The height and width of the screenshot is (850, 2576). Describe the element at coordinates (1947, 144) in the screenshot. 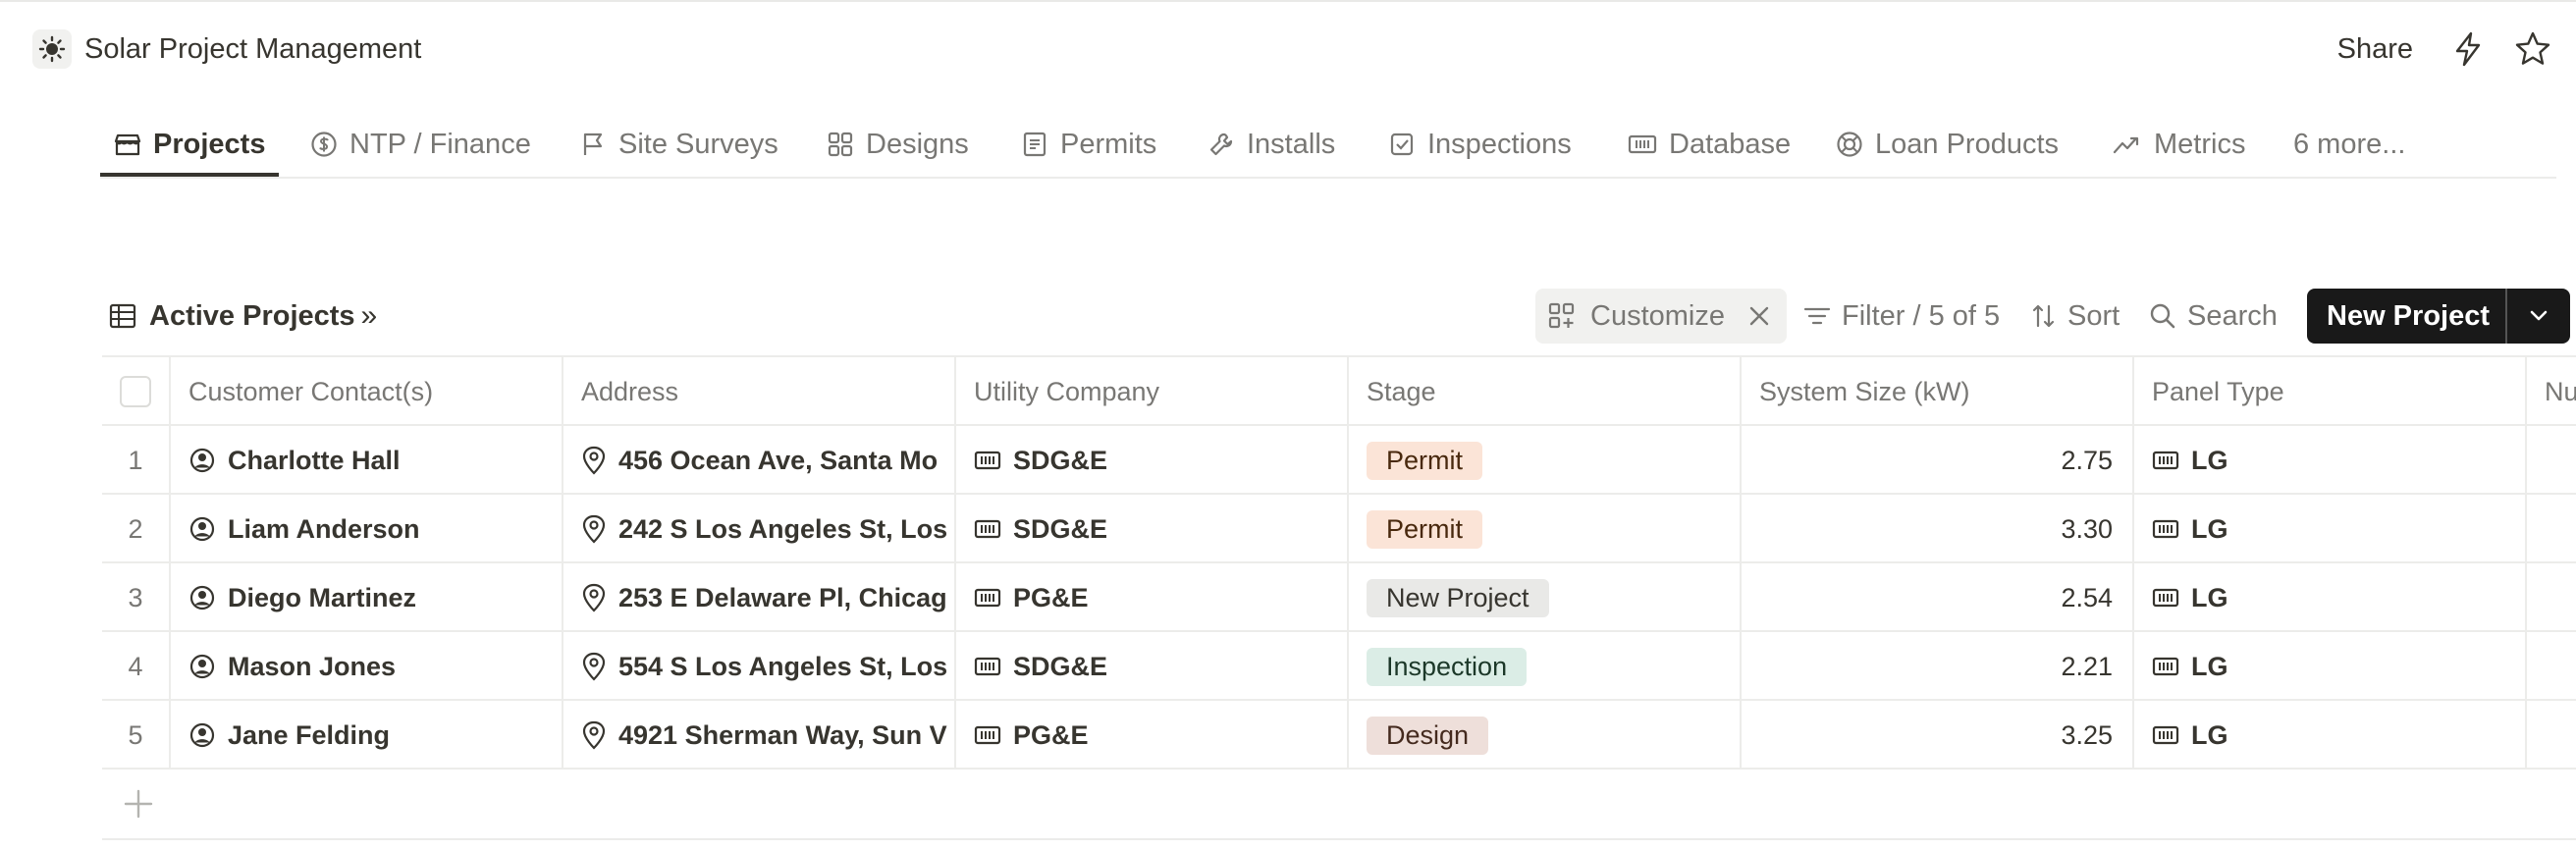

I see `tab-loan-products: Loan Products` at that location.